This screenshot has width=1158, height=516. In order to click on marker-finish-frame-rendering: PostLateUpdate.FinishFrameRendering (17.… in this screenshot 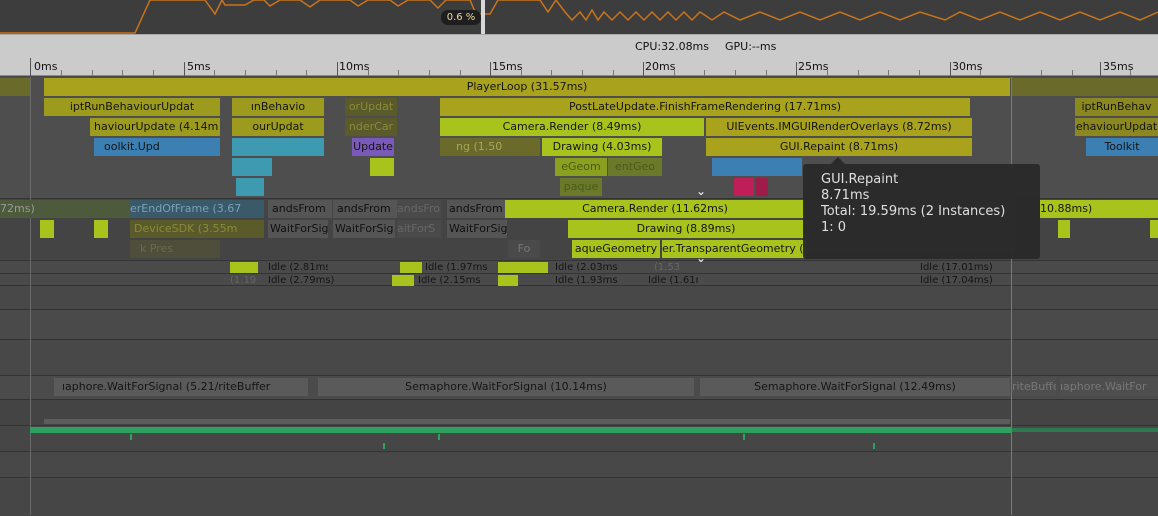, I will do `click(705, 107)`.